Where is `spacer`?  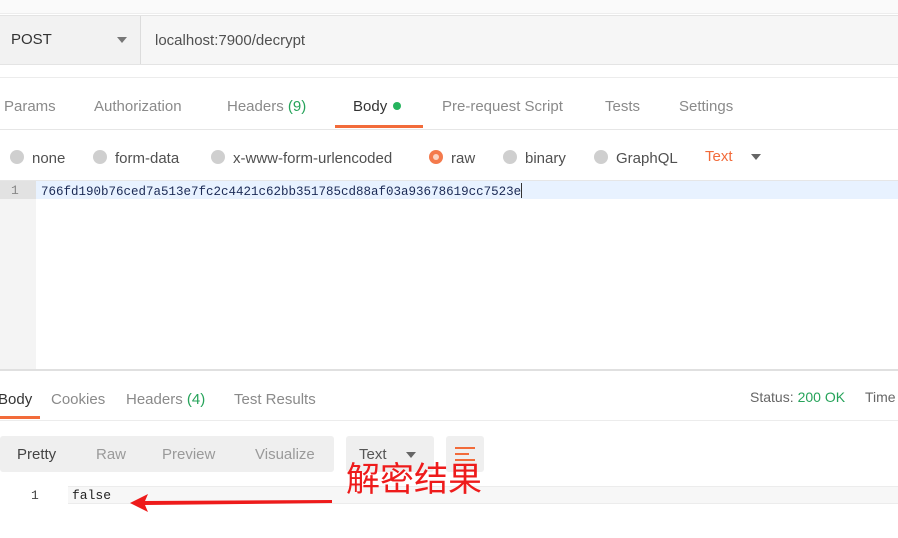 spacer is located at coordinates (449, 72).